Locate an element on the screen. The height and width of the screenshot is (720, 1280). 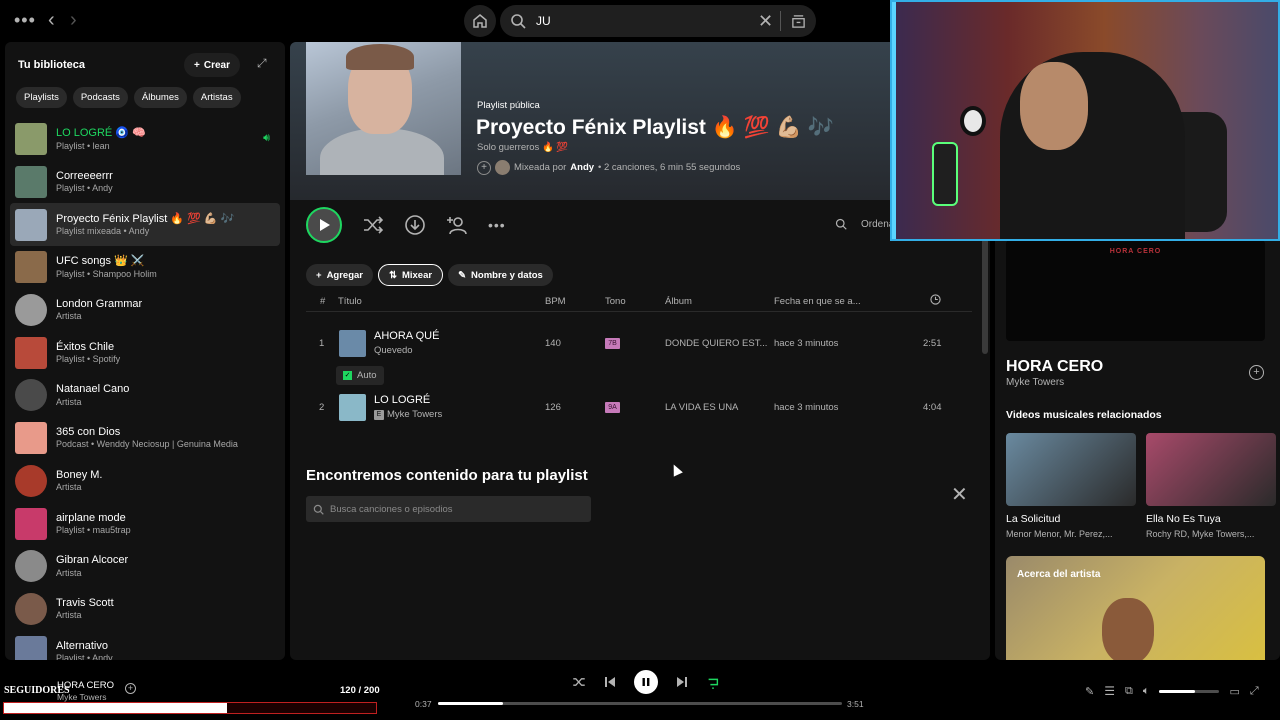
owner-link: Andy is located at coordinates (582, 167).